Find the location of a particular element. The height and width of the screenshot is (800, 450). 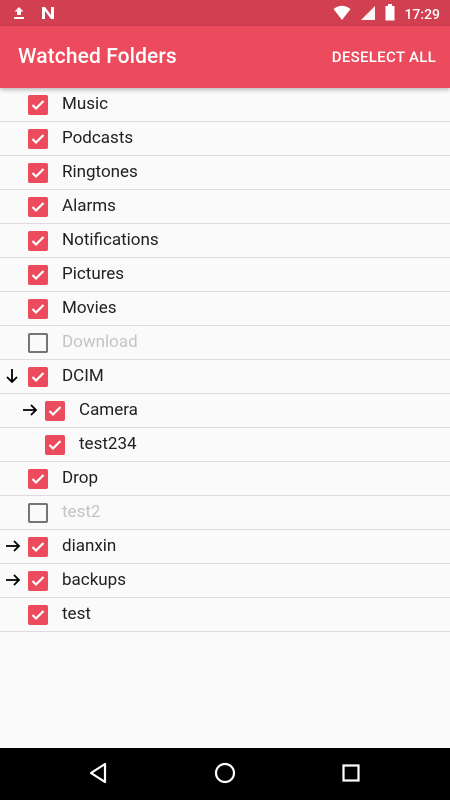

folder-row: Pictures is located at coordinates (225, 275).